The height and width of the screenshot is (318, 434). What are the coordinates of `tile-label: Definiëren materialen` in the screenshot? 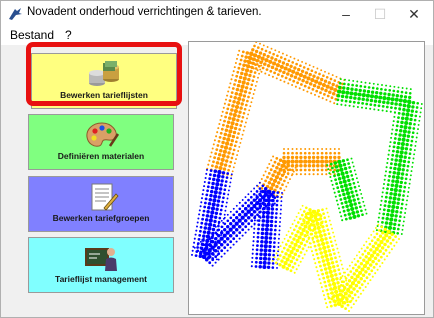 It's located at (101, 156).